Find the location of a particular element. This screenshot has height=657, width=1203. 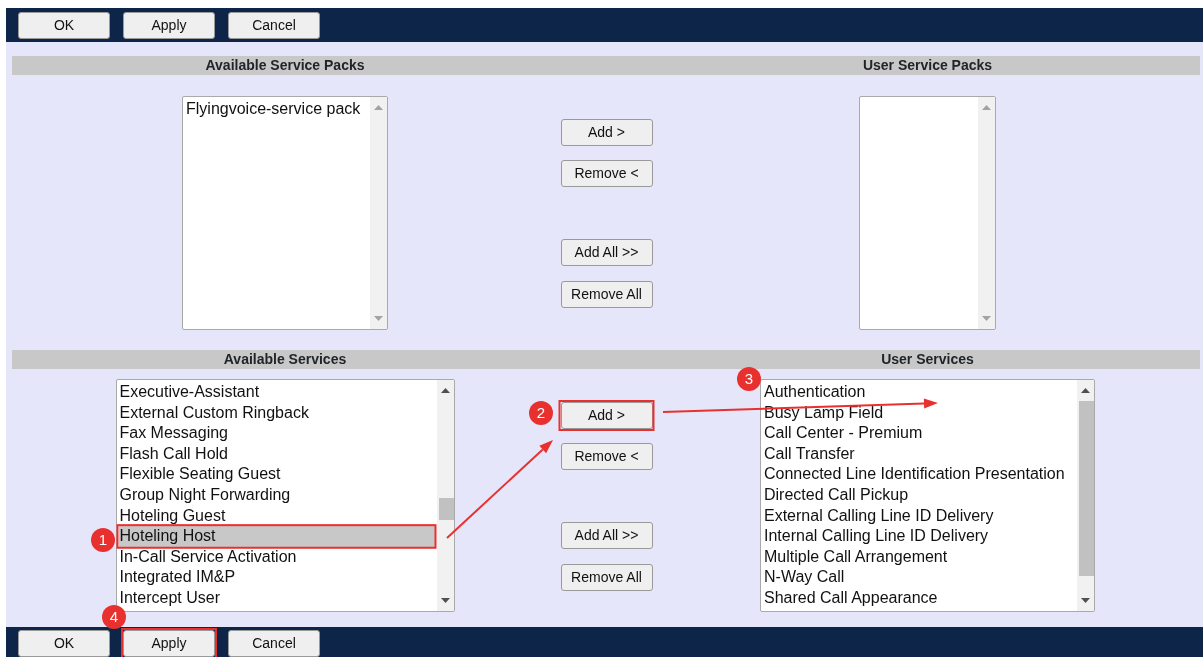

list-item: Hoteling Host is located at coordinates (276, 536).